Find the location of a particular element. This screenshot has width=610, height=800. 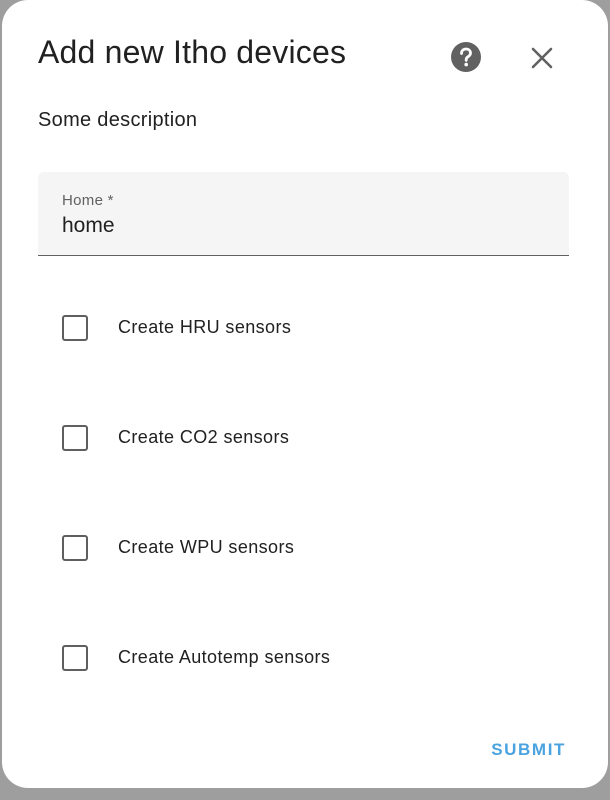

home-field: Home * is located at coordinates (303, 214).